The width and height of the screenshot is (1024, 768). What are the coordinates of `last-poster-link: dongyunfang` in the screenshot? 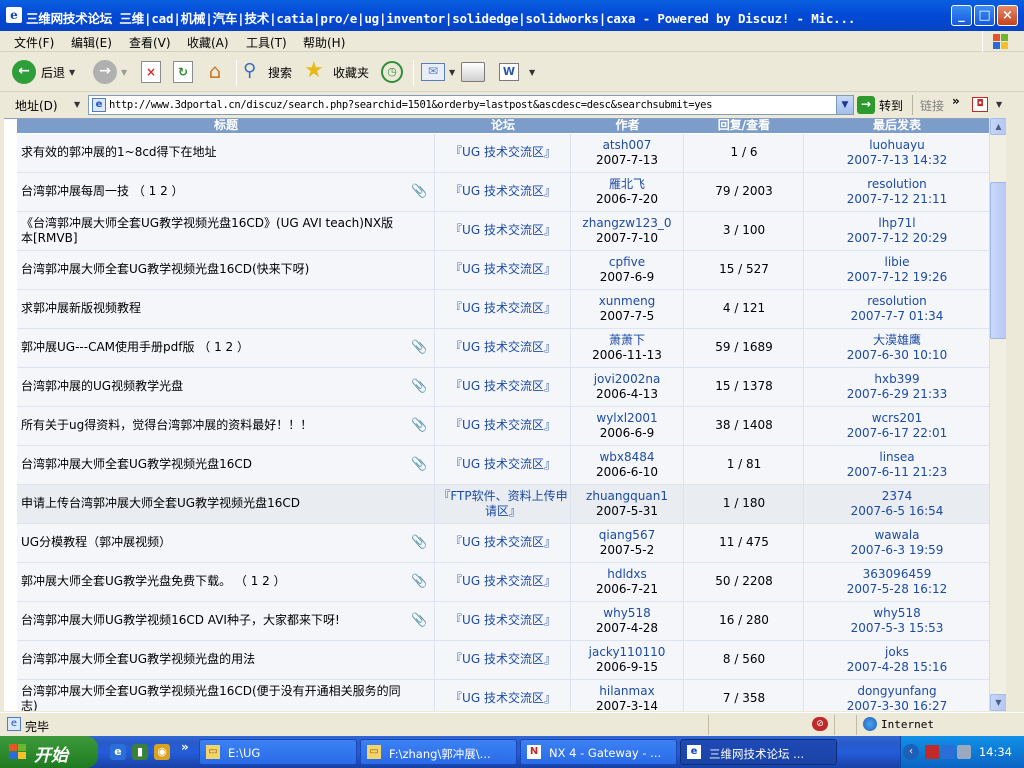 It's located at (896, 691).